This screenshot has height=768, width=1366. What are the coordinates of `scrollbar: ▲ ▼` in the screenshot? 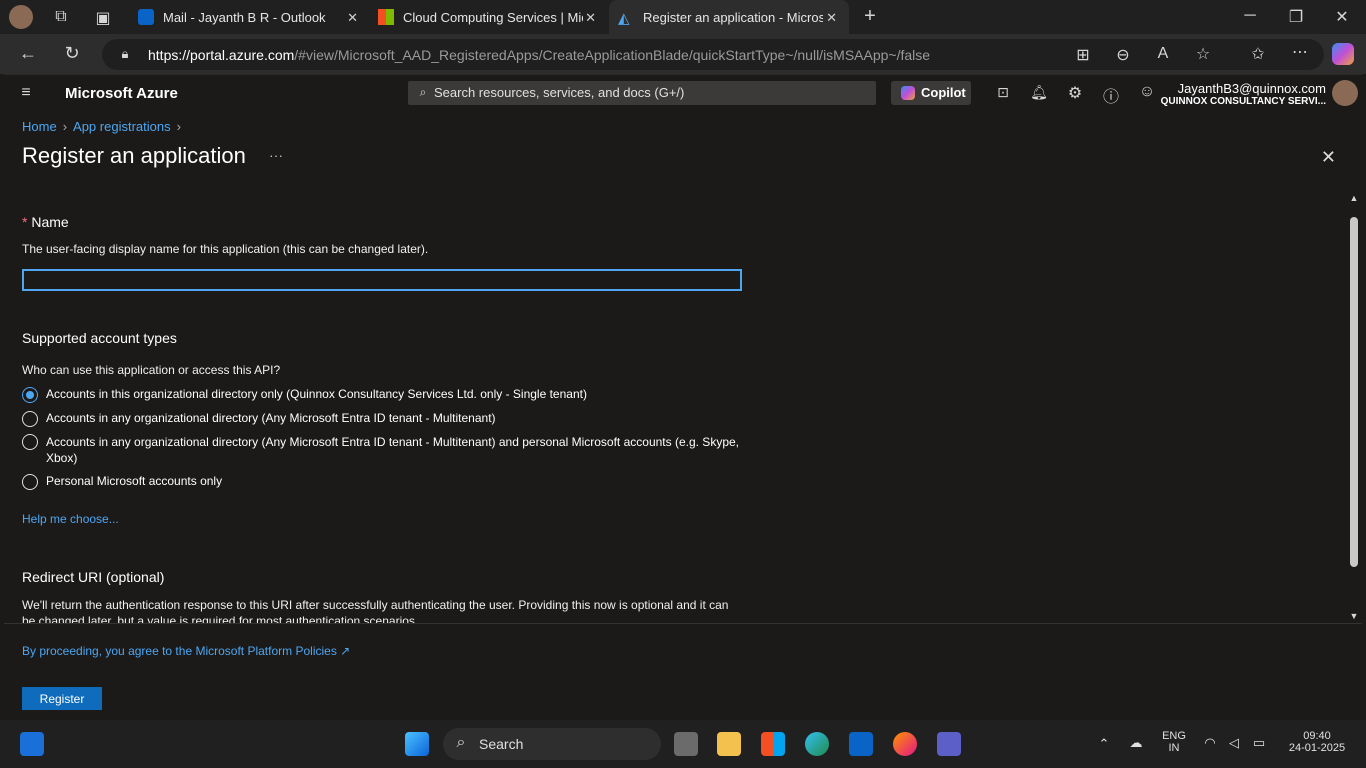 It's located at (1354, 407).